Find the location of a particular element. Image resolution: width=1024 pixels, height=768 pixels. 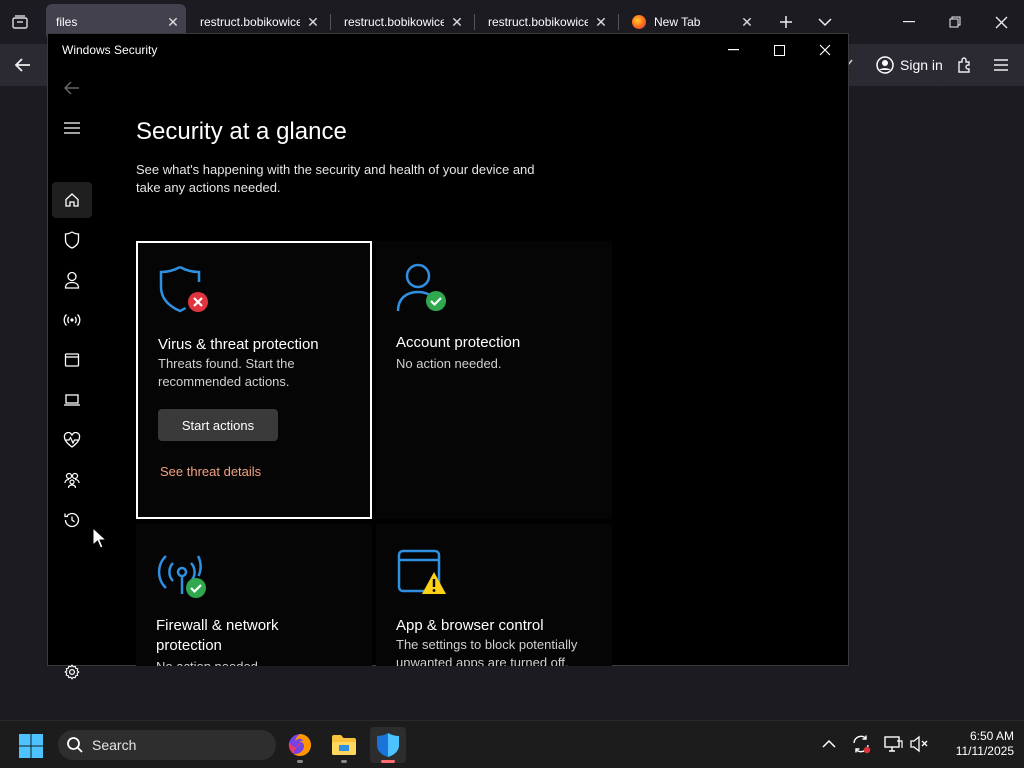

taskbar-clock: 6:50 AM 11/11/2025 is located at coordinates (972, 744).